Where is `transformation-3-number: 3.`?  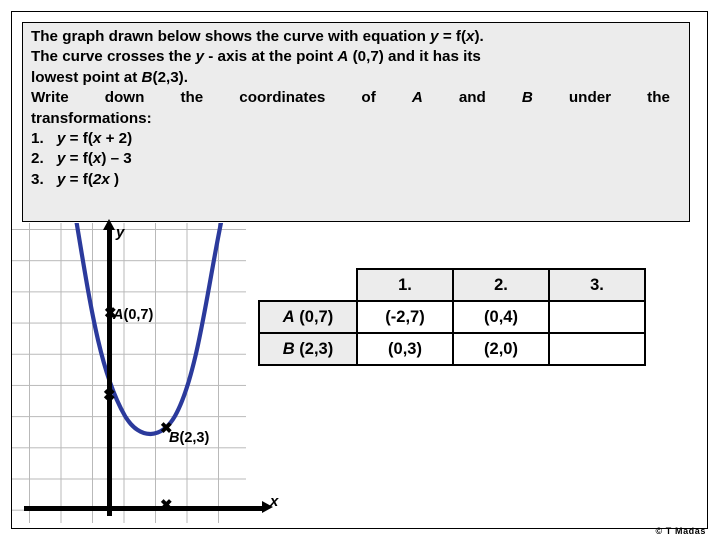
transformation-3-number: 3. is located at coordinates (37, 179).